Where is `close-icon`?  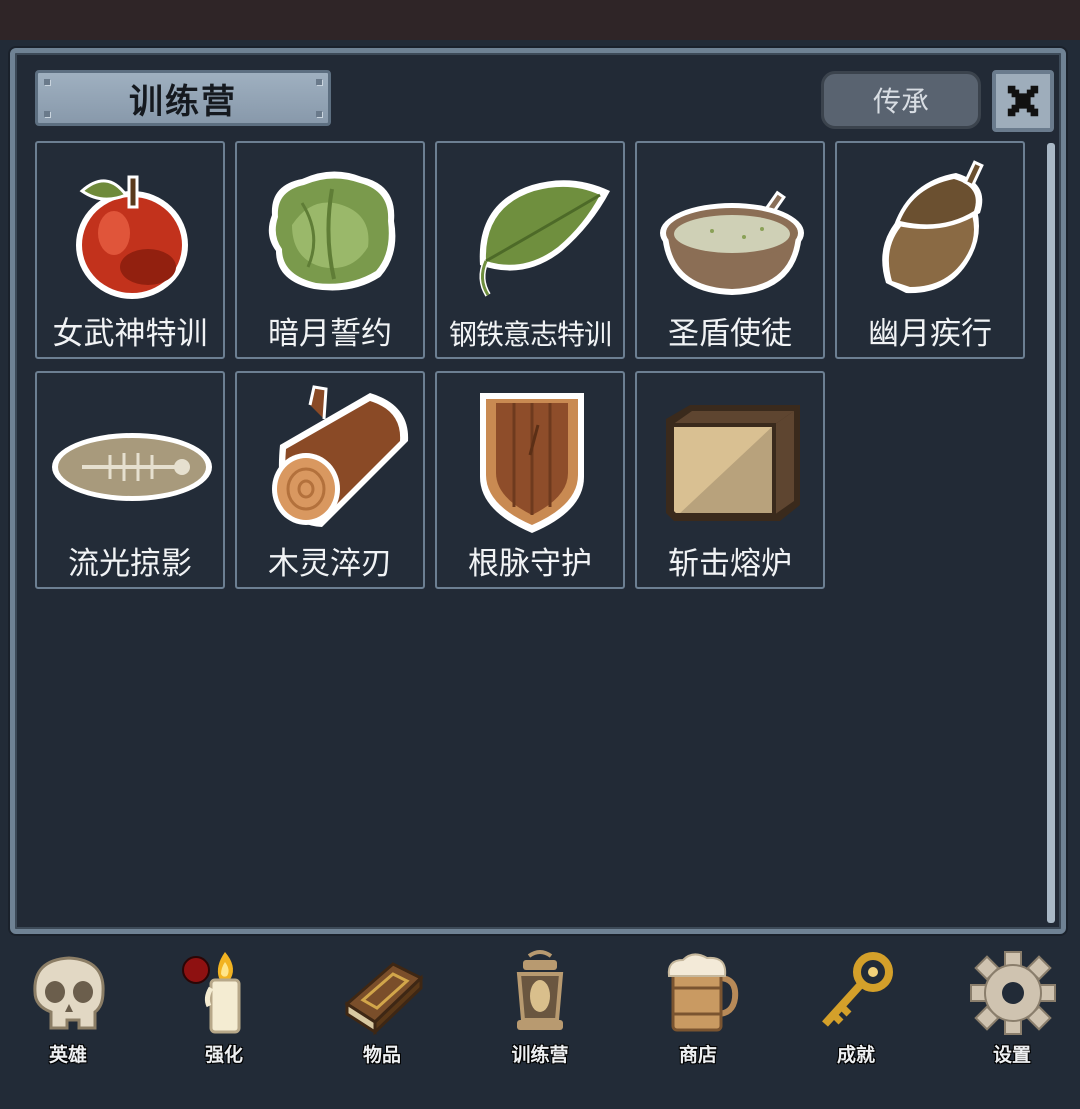 close-icon is located at coordinates (1023, 101).